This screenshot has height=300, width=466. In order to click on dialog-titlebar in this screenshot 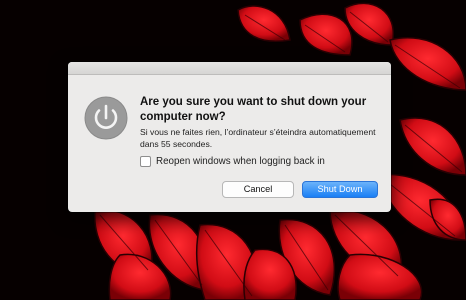, I will do `click(229, 68)`.